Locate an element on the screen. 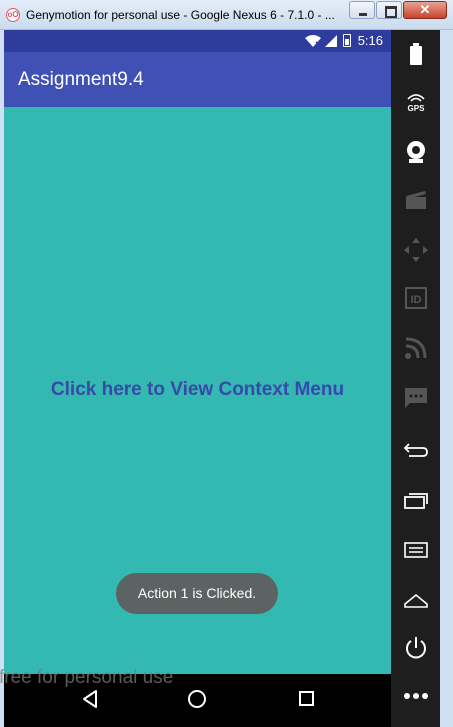 This screenshot has height=727, width=453. window-controls: ✕ is located at coordinates (397, 11).